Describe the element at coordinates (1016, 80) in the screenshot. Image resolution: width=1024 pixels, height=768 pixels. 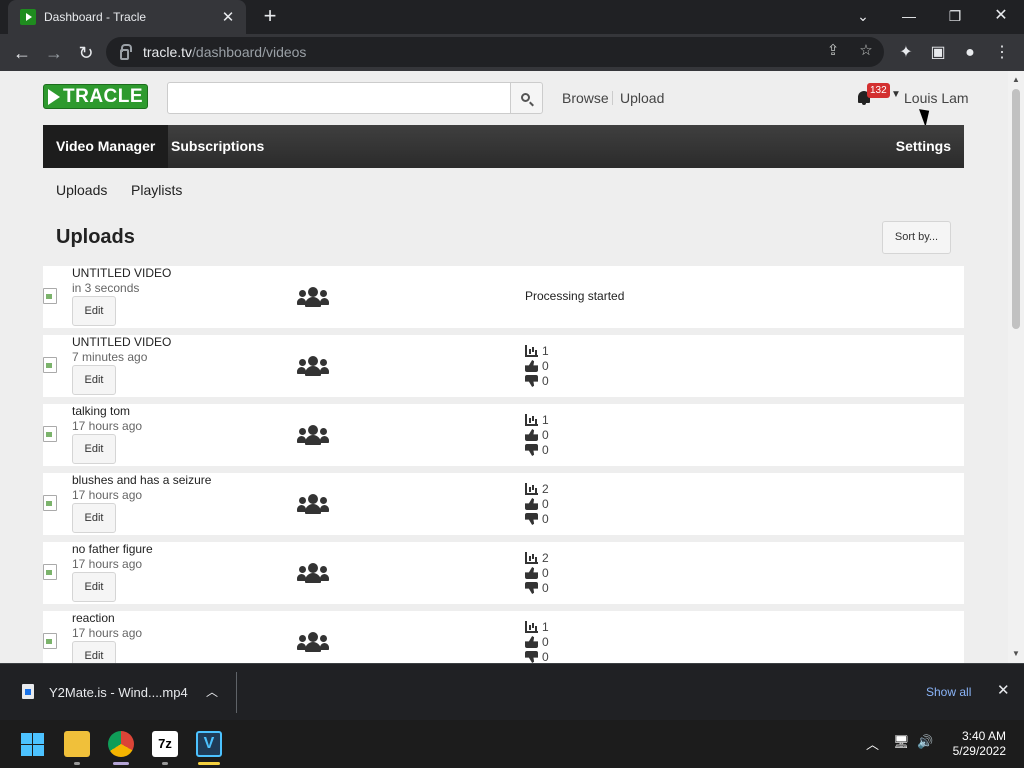
I see `scroll-up-icon: ▲` at that location.